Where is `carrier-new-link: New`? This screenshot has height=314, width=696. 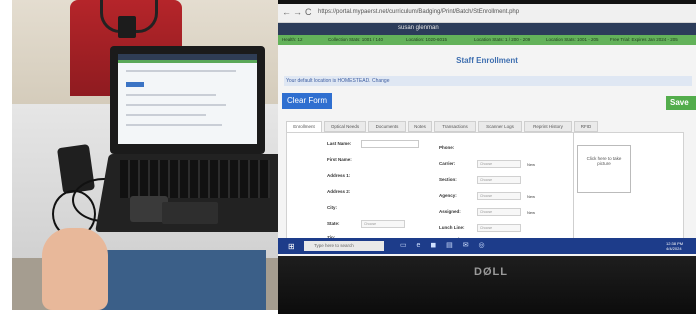
carrier-new-link: New is located at coordinates (531, 164).